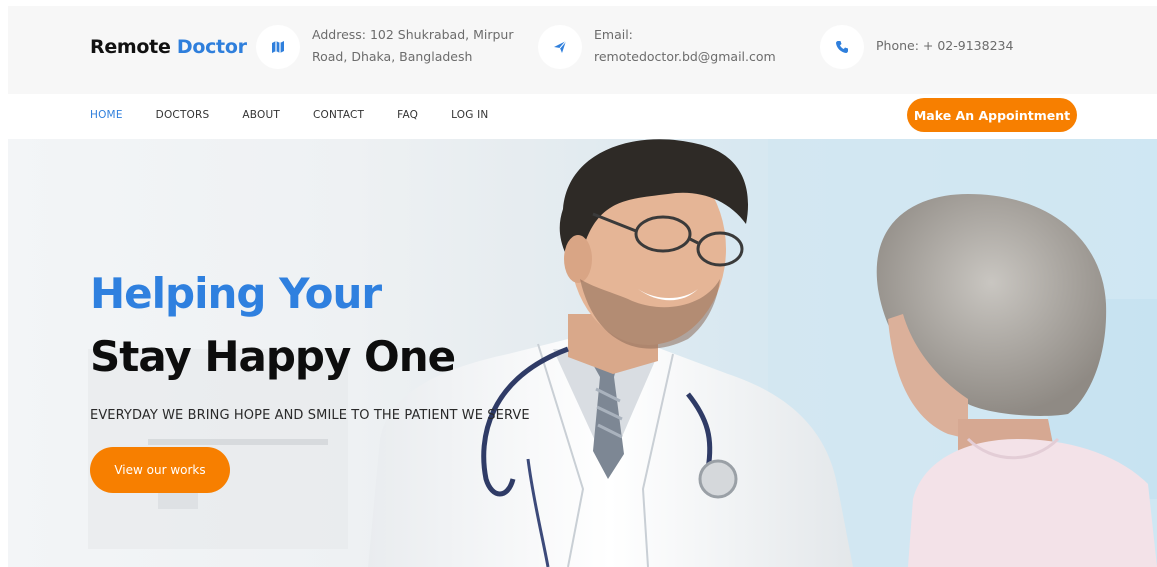 The image size is (1157, 567). I want to click on address-line2: Road, Dhaka, Bangladesh, so click(392, 56).